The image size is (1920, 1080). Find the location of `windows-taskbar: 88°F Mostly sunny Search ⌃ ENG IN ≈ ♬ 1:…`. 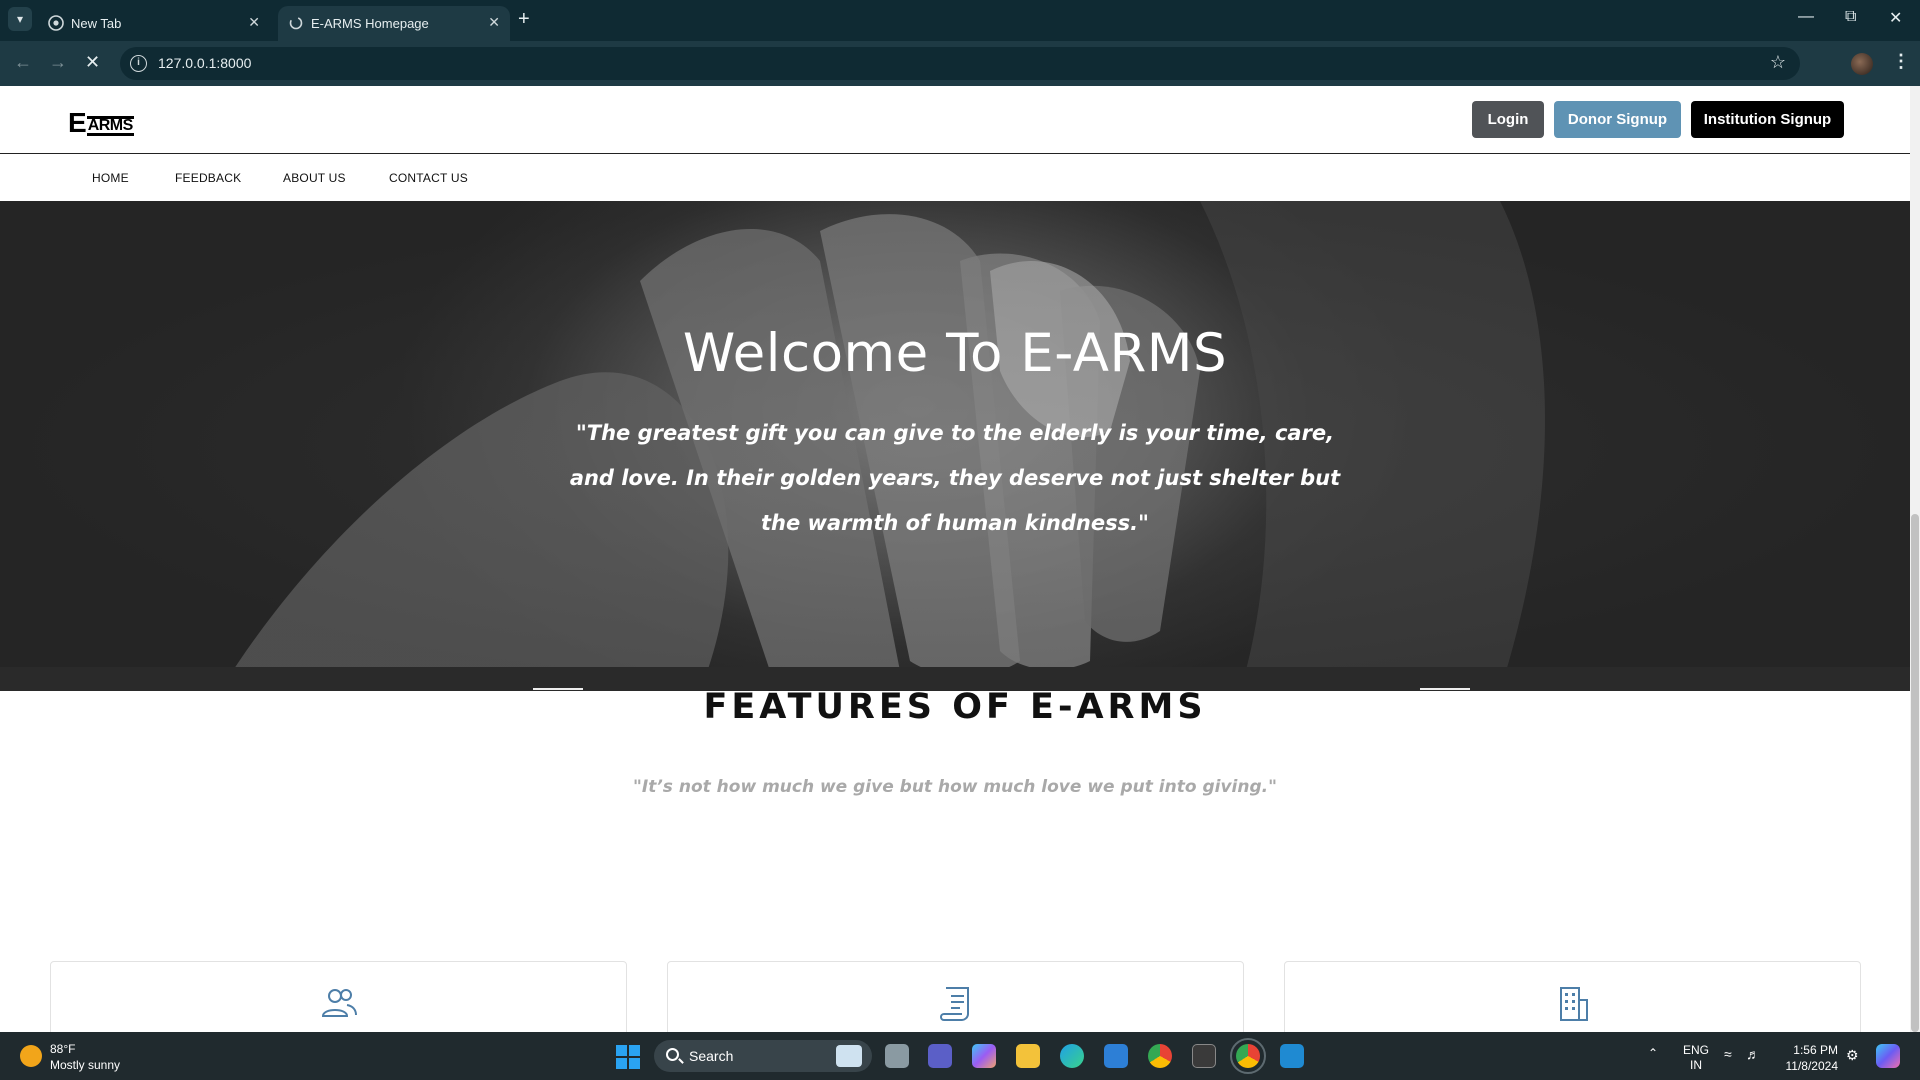

windows-taskbar: 88°F Mostly sunny Search ⌃ ENG IN ≈ ♬ 1:… is located at coordinates (960, 1056).